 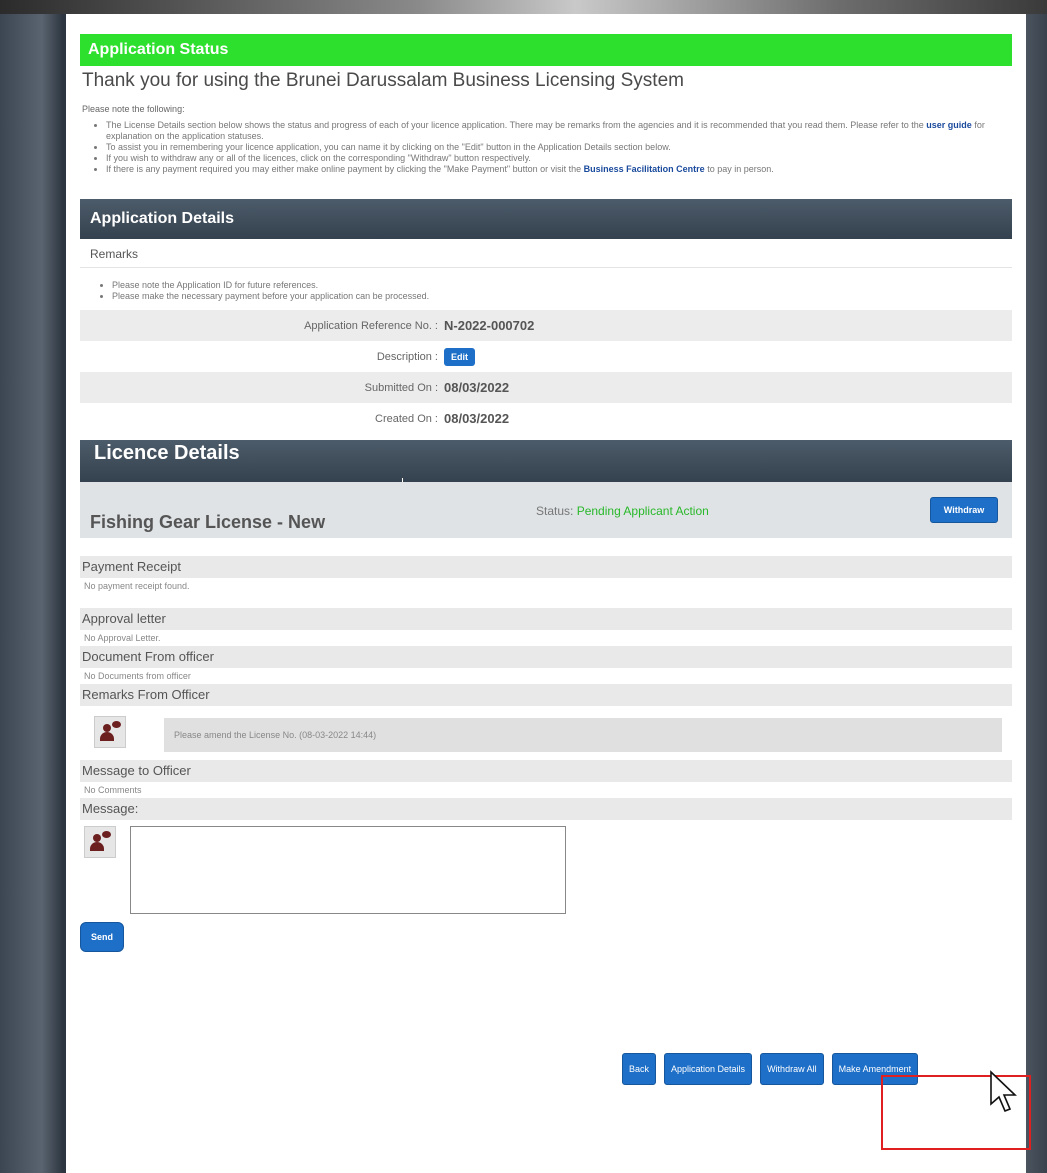 What do you see at coordinates (546, 809) in the screenshot?
I see `message-label: Message:` at bounding box center [546, 809].